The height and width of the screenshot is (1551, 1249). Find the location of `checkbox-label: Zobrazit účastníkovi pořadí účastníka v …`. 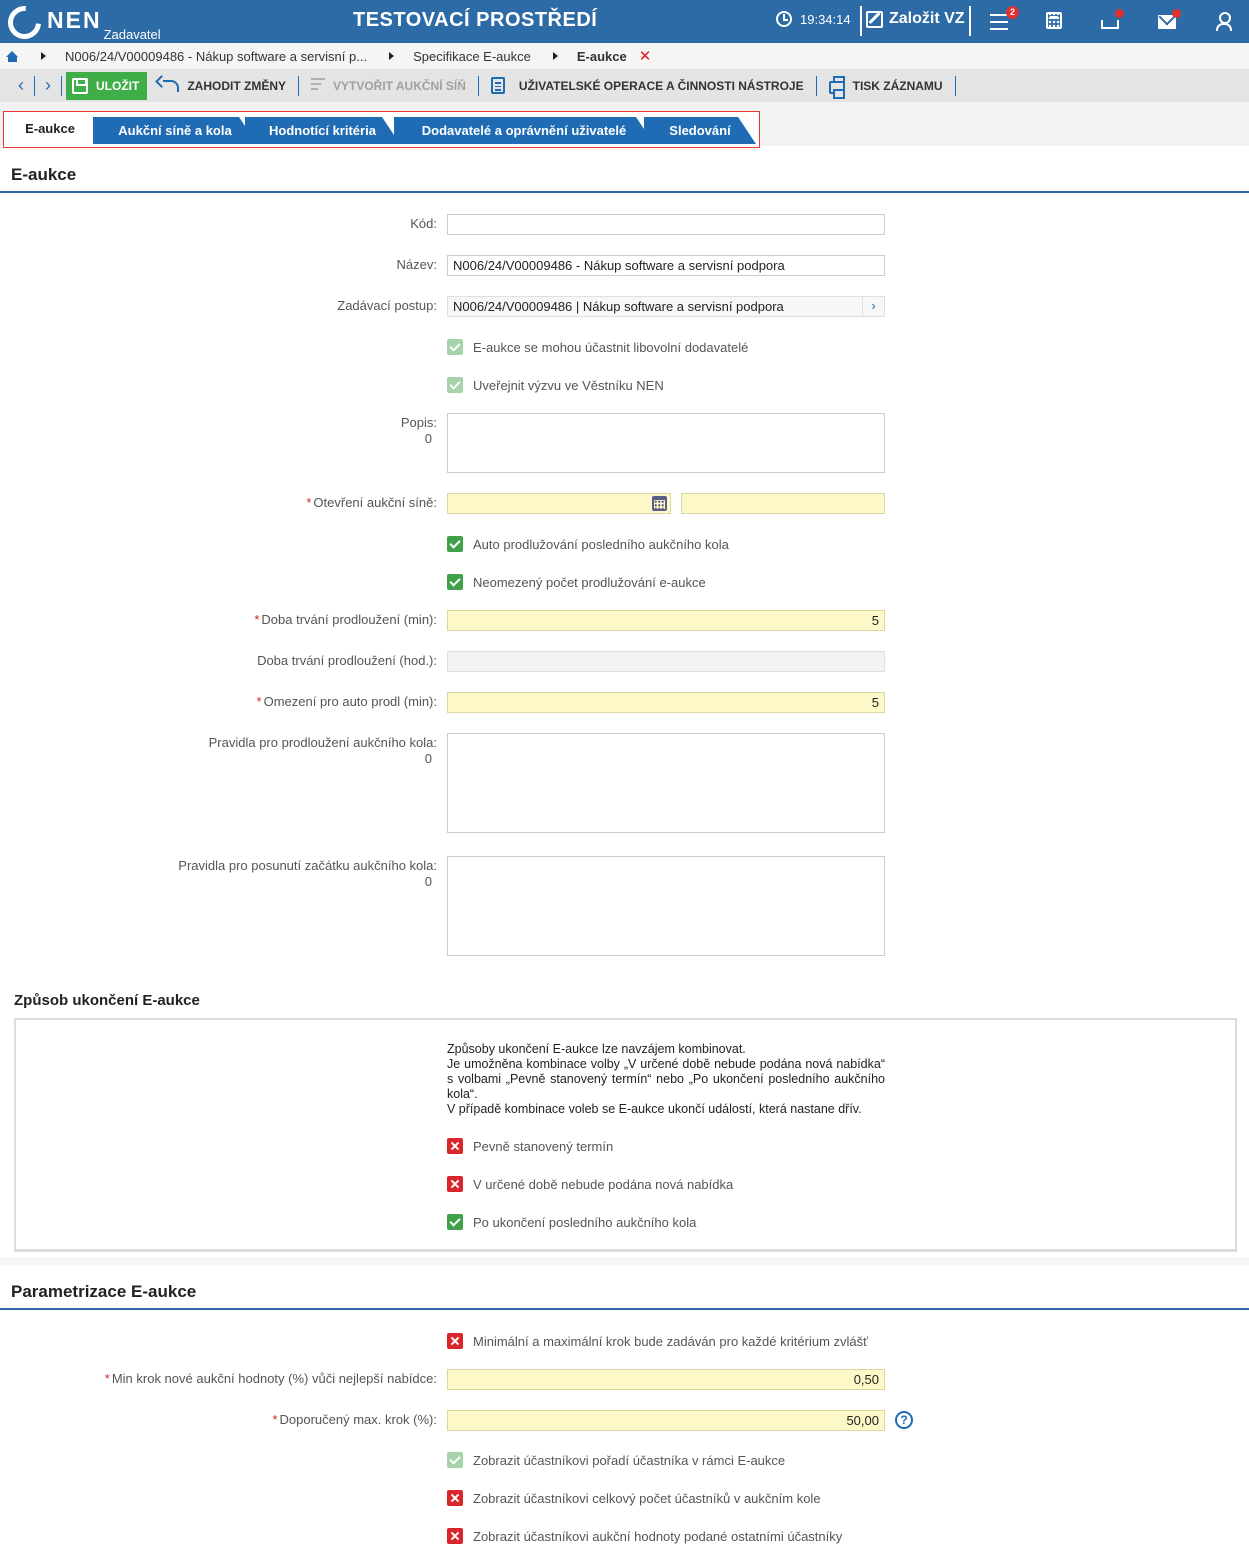

checkbox-label: Zobrazit účastníkovi pořadí účastníka v … is located at coordinates (629, 1460).